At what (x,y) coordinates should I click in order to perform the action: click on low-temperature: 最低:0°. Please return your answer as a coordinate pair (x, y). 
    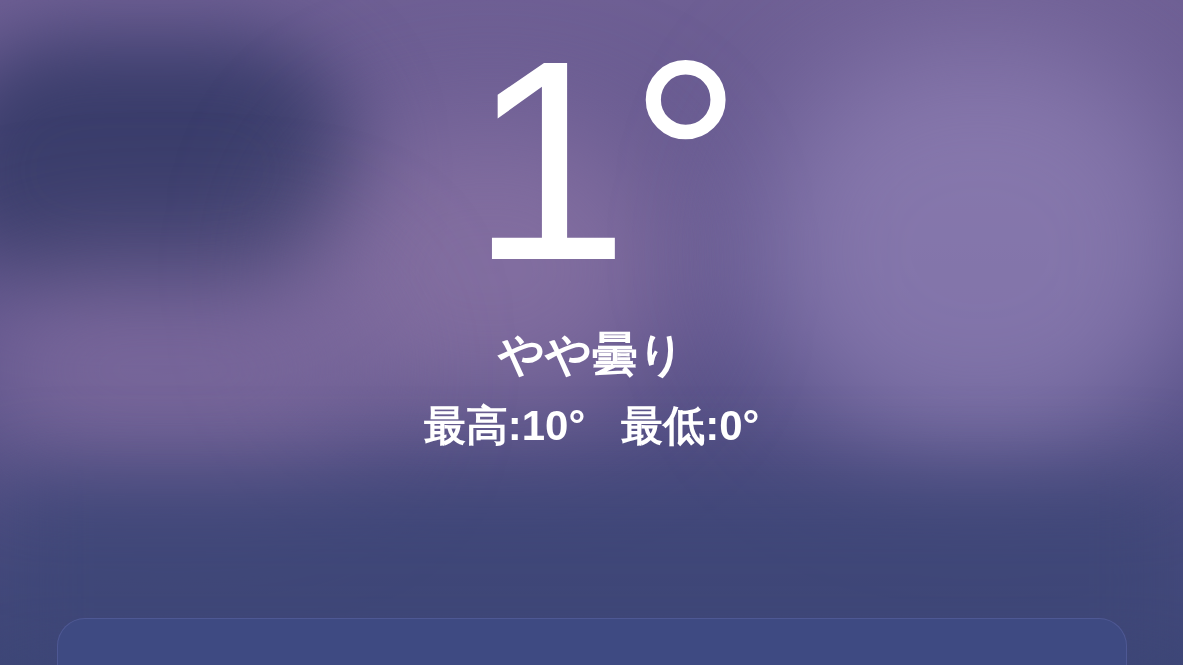
    Looking at the image, I should click on (690, 426).